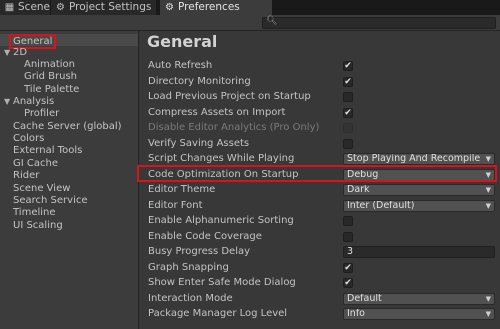  What do you see at coordinates (34, 212) in the screenshot?
I see `sidebar-item-label: Timeline` at bounding box center [34, 212].